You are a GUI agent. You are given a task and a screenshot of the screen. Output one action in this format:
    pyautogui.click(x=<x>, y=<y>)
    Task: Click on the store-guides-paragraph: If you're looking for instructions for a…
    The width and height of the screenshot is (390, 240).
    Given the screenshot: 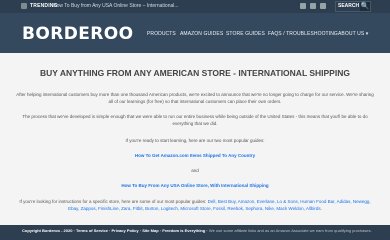 What is the action you would take?
    pyautogui.click(x=195, y=205)
    